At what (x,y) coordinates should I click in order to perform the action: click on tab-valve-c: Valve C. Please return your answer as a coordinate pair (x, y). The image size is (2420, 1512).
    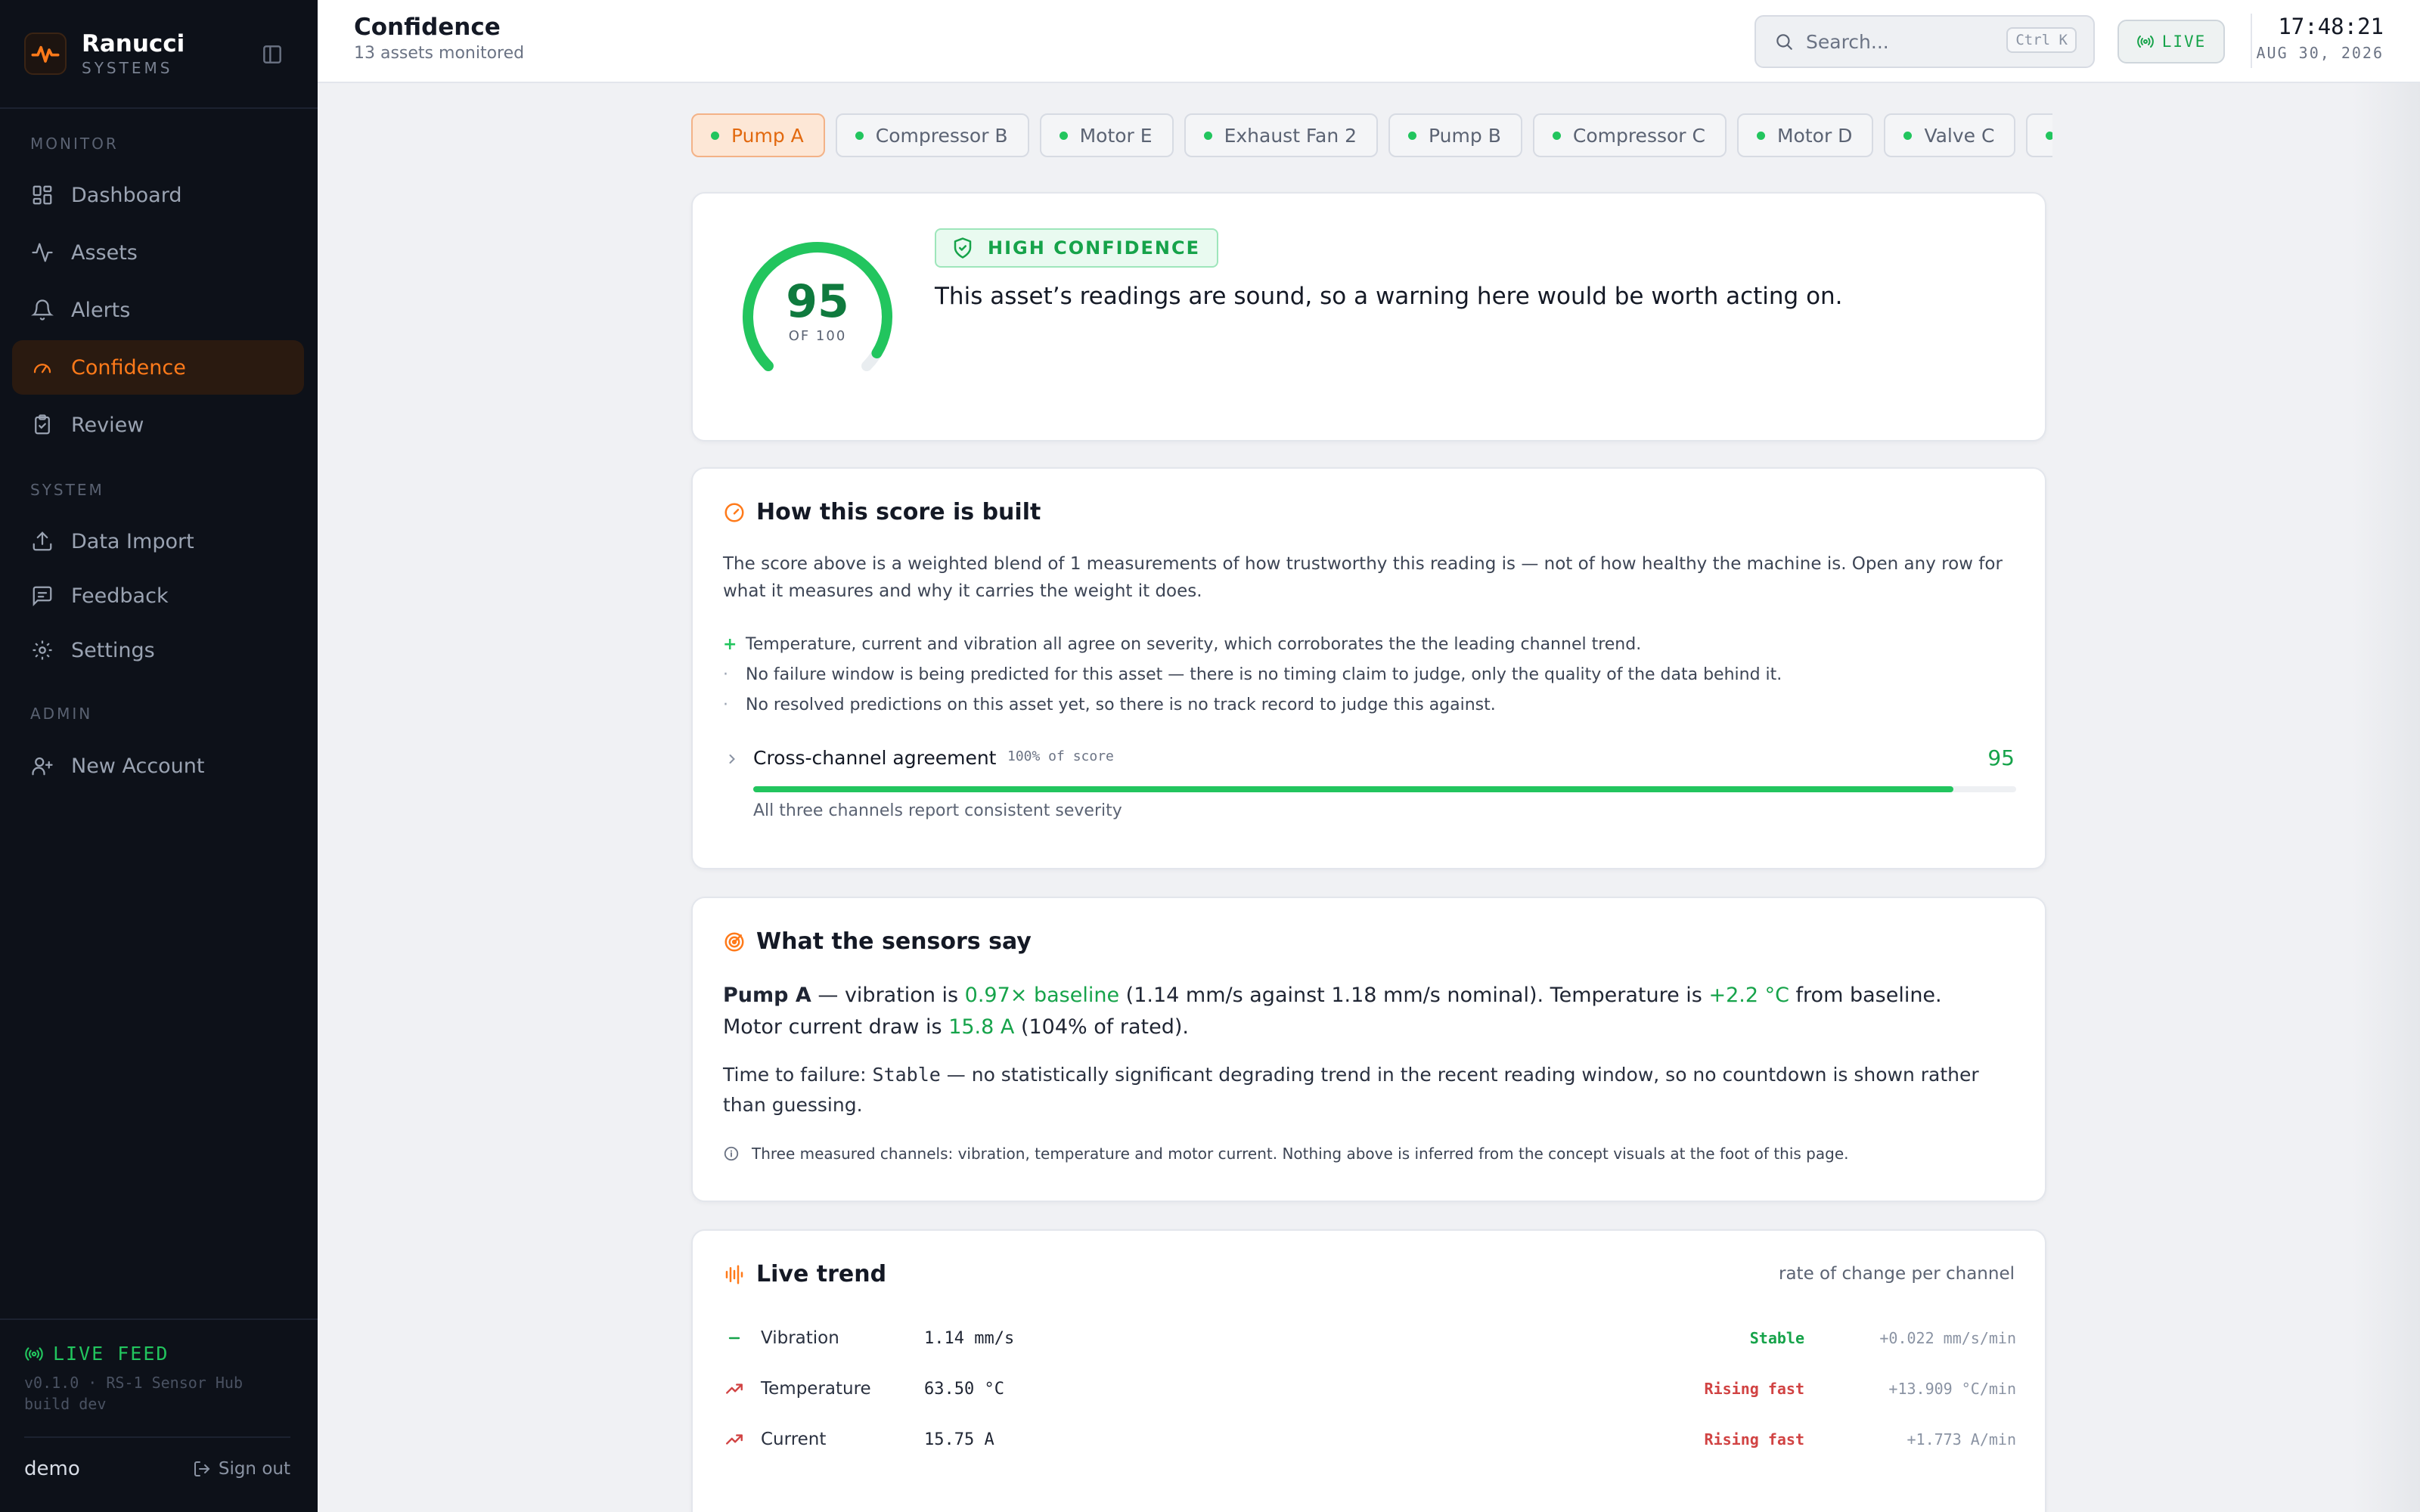
    Looking at the image, I should click on (1950, 135).